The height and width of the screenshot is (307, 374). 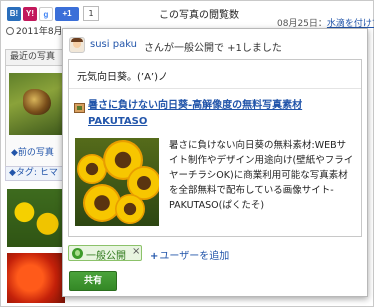 What do you see at coordinates (67, 14) in the screenshot?
I see `plusone-button: +1` at bounding box center [67, 14].